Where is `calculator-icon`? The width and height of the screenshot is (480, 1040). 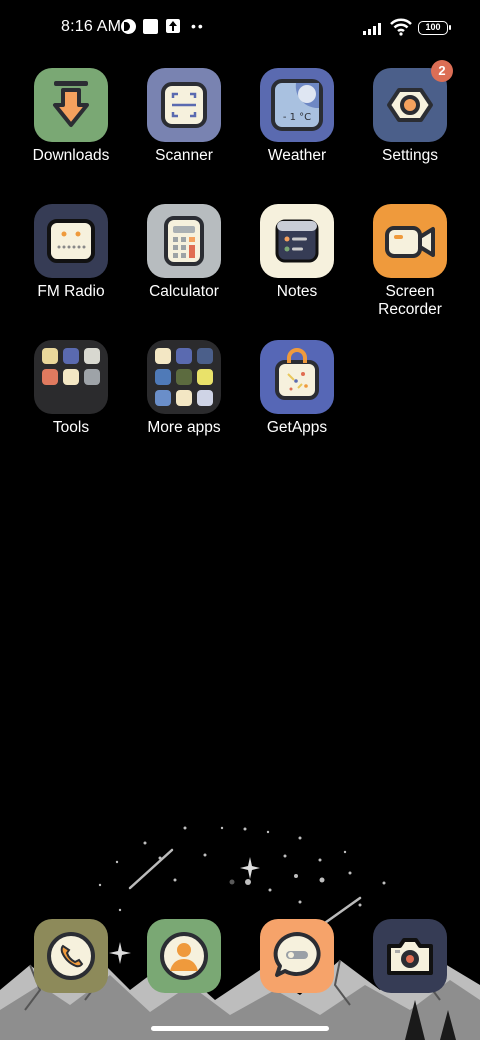
calculator-icon is located at coordinates (184, 241).